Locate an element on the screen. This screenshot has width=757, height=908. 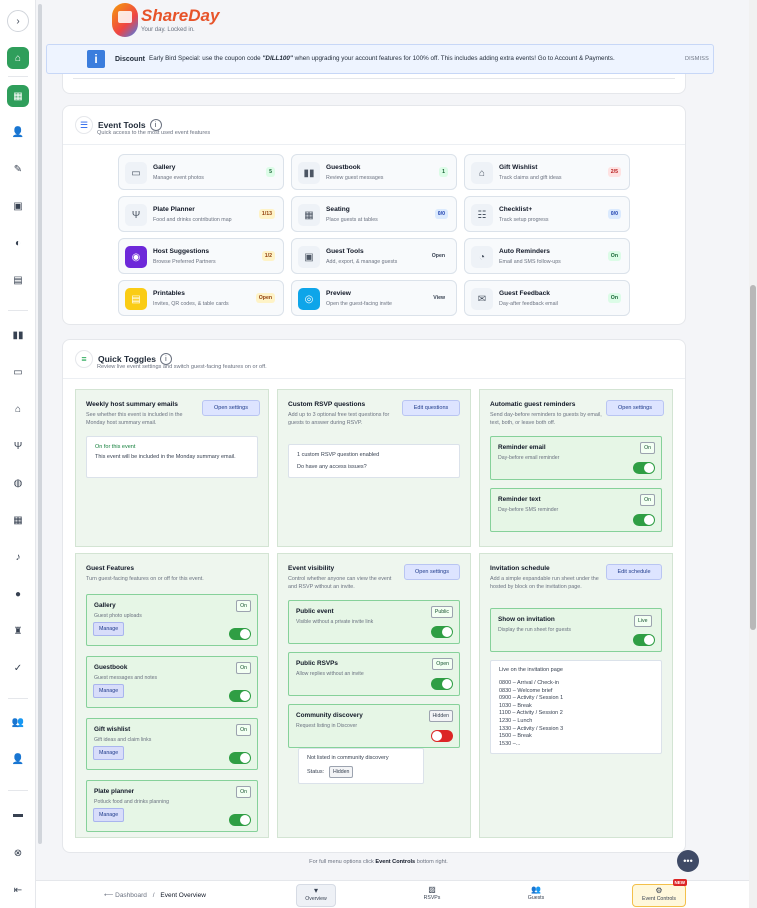
gallery-icon: ▭ is located at coordinates (136, 173).